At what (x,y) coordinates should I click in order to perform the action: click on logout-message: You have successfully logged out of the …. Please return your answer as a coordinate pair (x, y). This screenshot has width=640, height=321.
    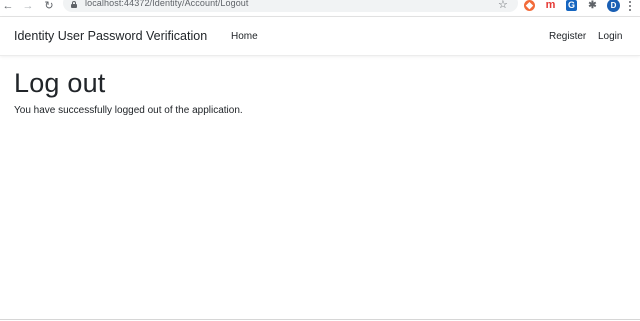
    Looking at the image, I should click on (128, 110).